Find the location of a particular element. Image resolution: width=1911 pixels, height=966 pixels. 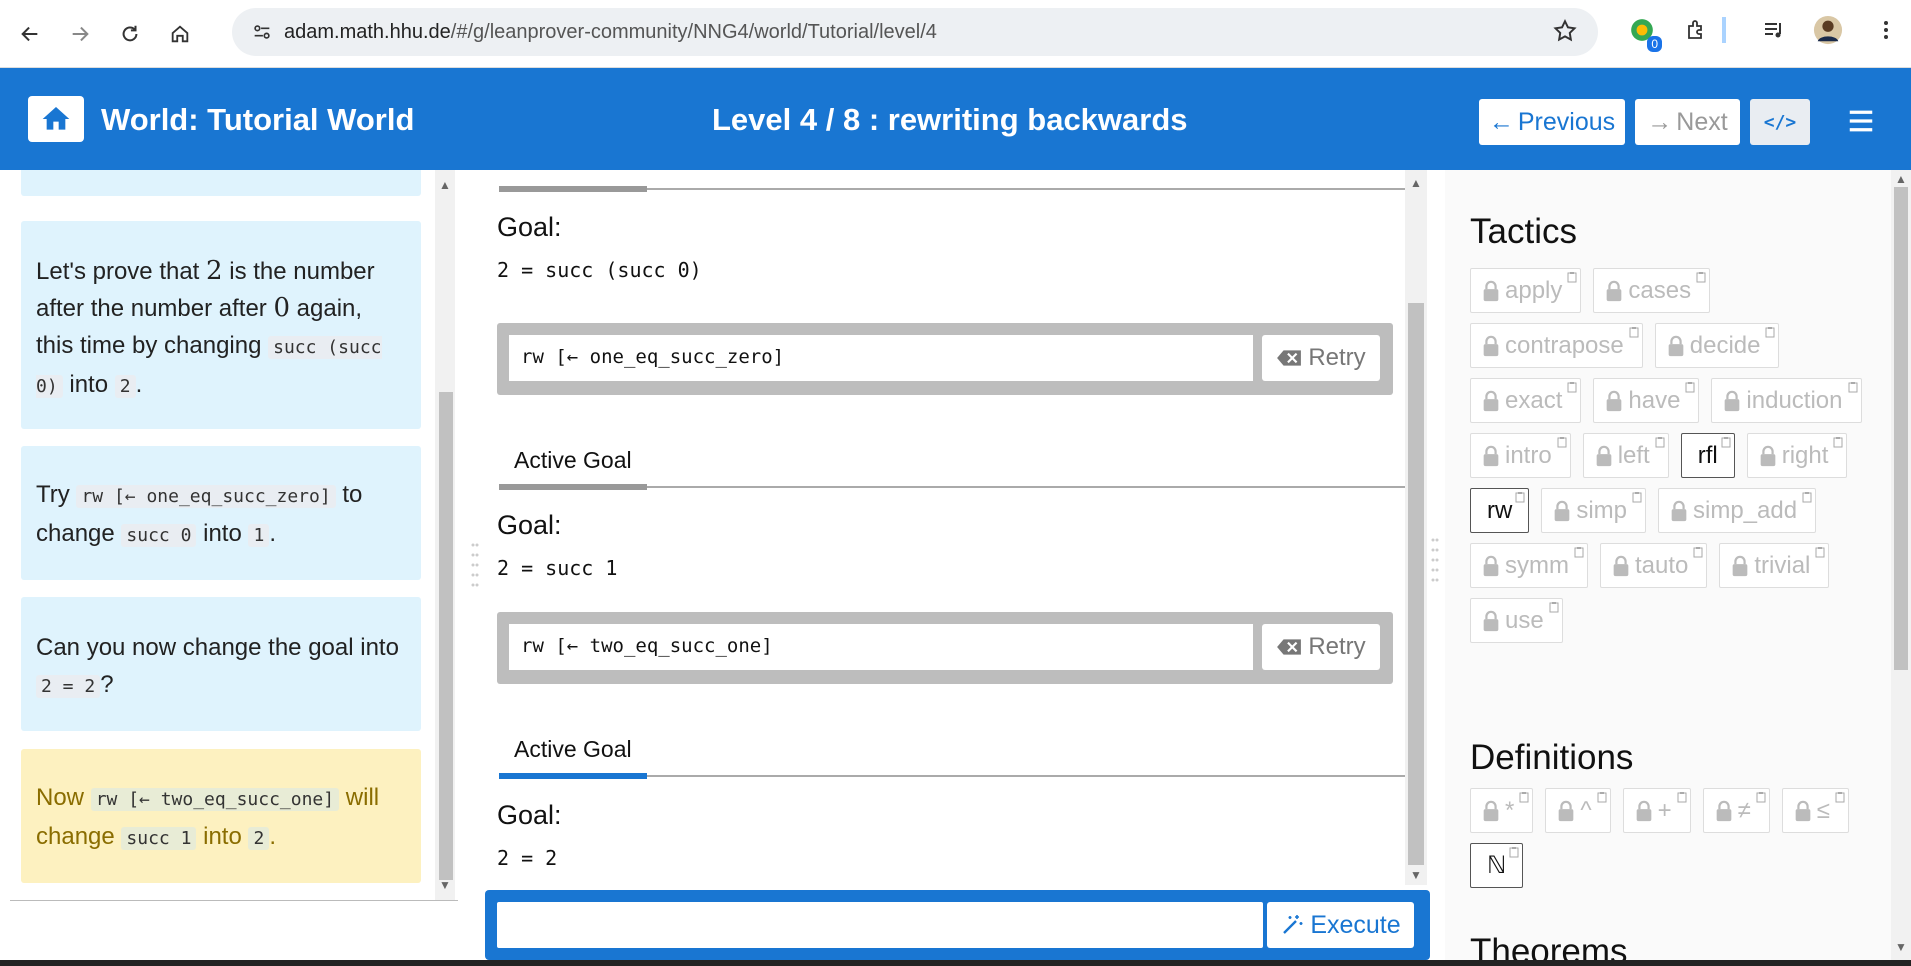

inventory-item: intro is located at coordinates (1520, 455).